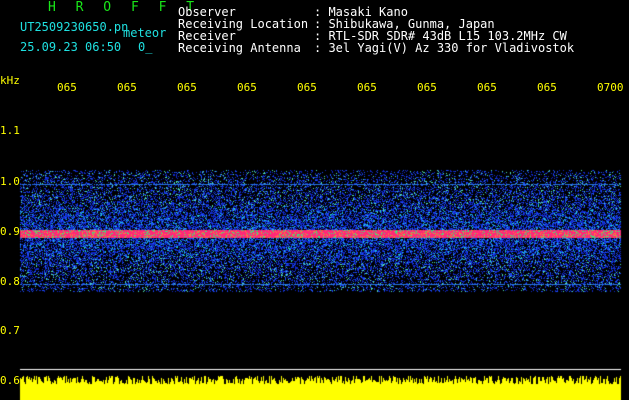 This screenshot has height=400, width=629. Describe the element at coordinates (10, 80) in the screenshot. I see `y-axis-unit: kHz` at that location.